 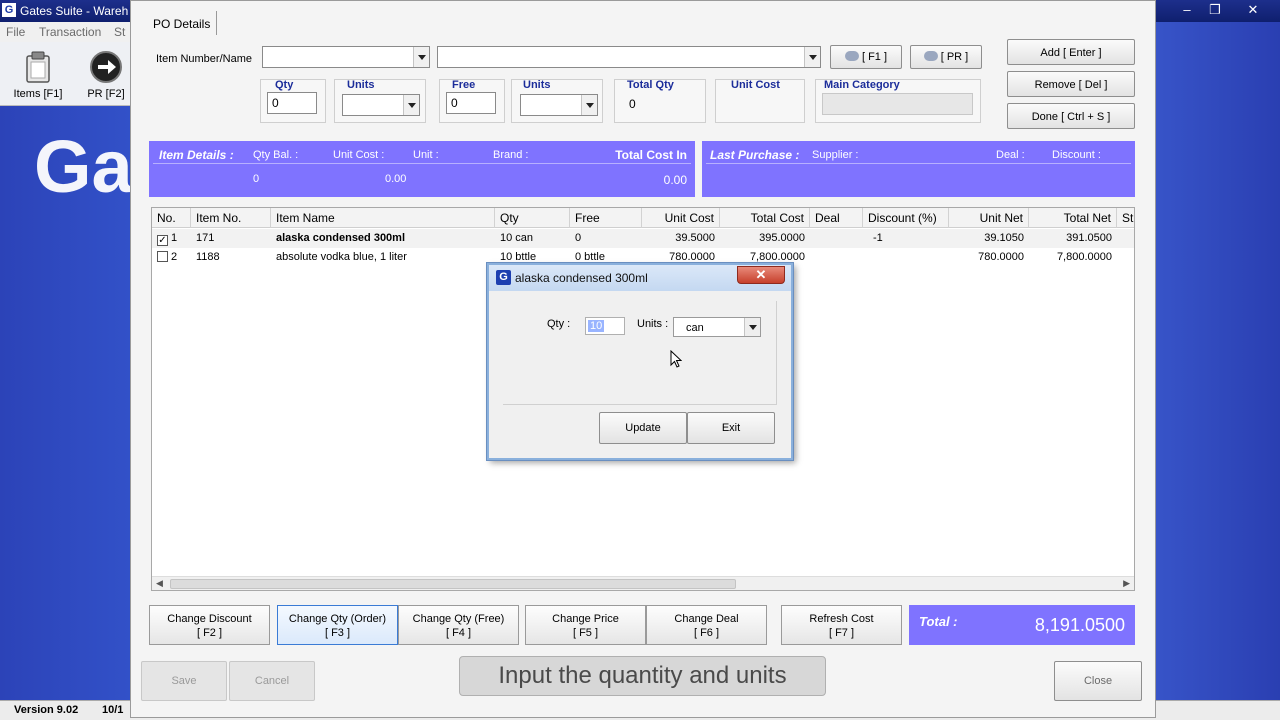 What do you see at coordinates (70, 32) in the screenshot?
I see `menu-transaction: Transaction` at bounding box center [70, 32].